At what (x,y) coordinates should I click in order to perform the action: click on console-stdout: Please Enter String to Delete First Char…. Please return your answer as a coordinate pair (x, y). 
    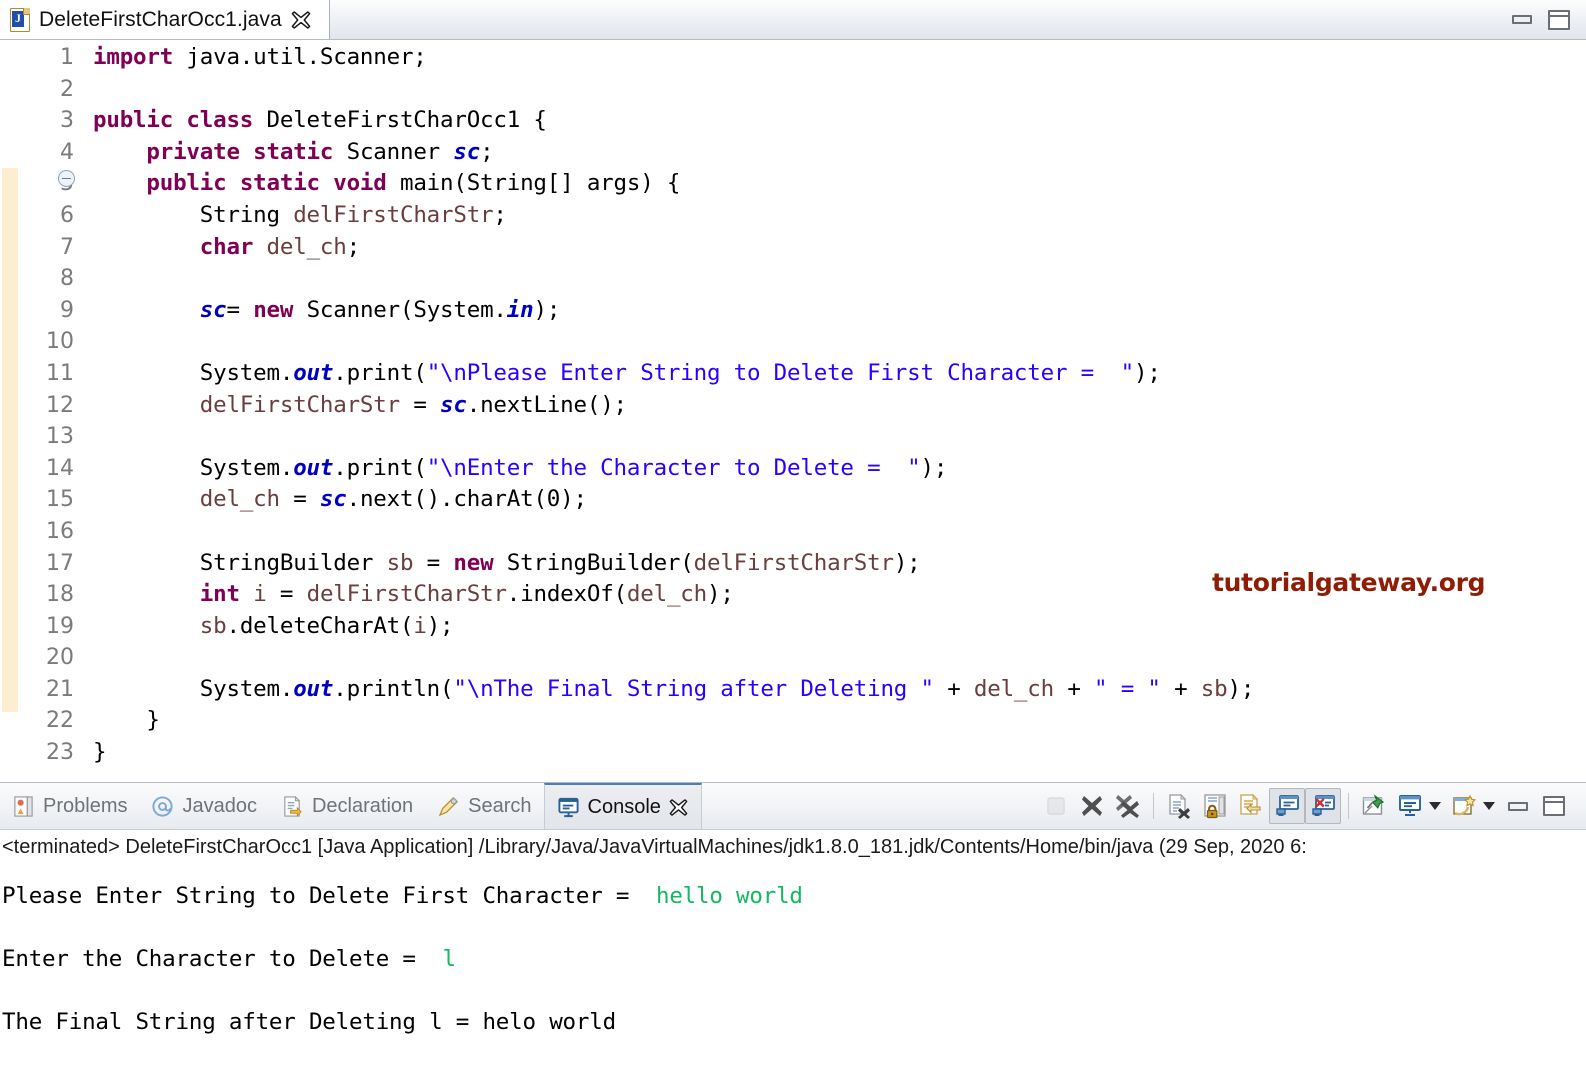
    Looking at the image, I should click on (329, 896).